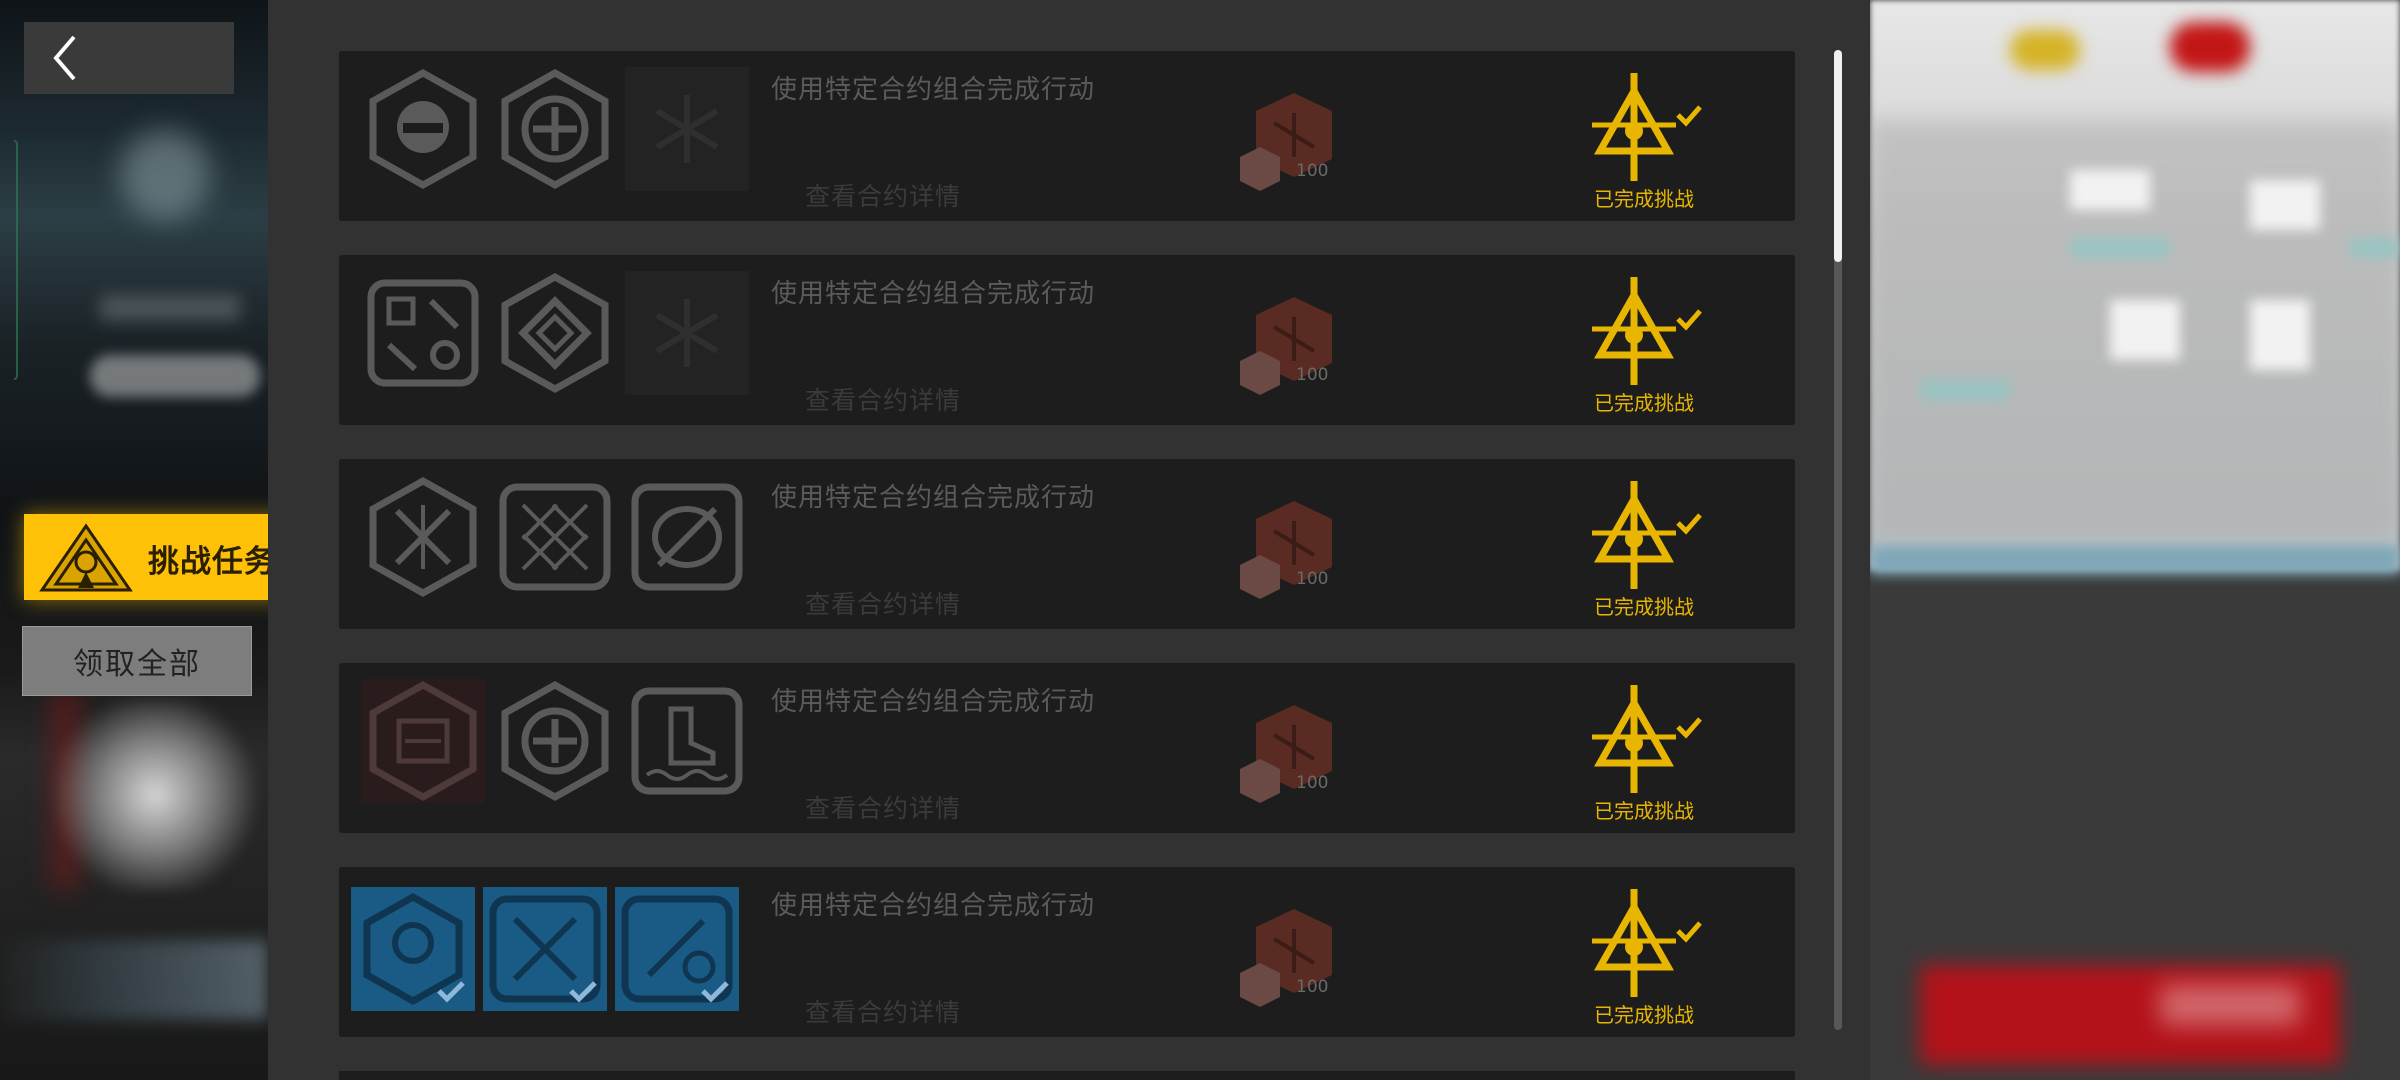 Image resolution: width=2400 pixels, height=1080 pixels. What do you see at coordinates (423, 741) in the screenshot?
I see `contract-text-icon` at bounding box center [423, 741].